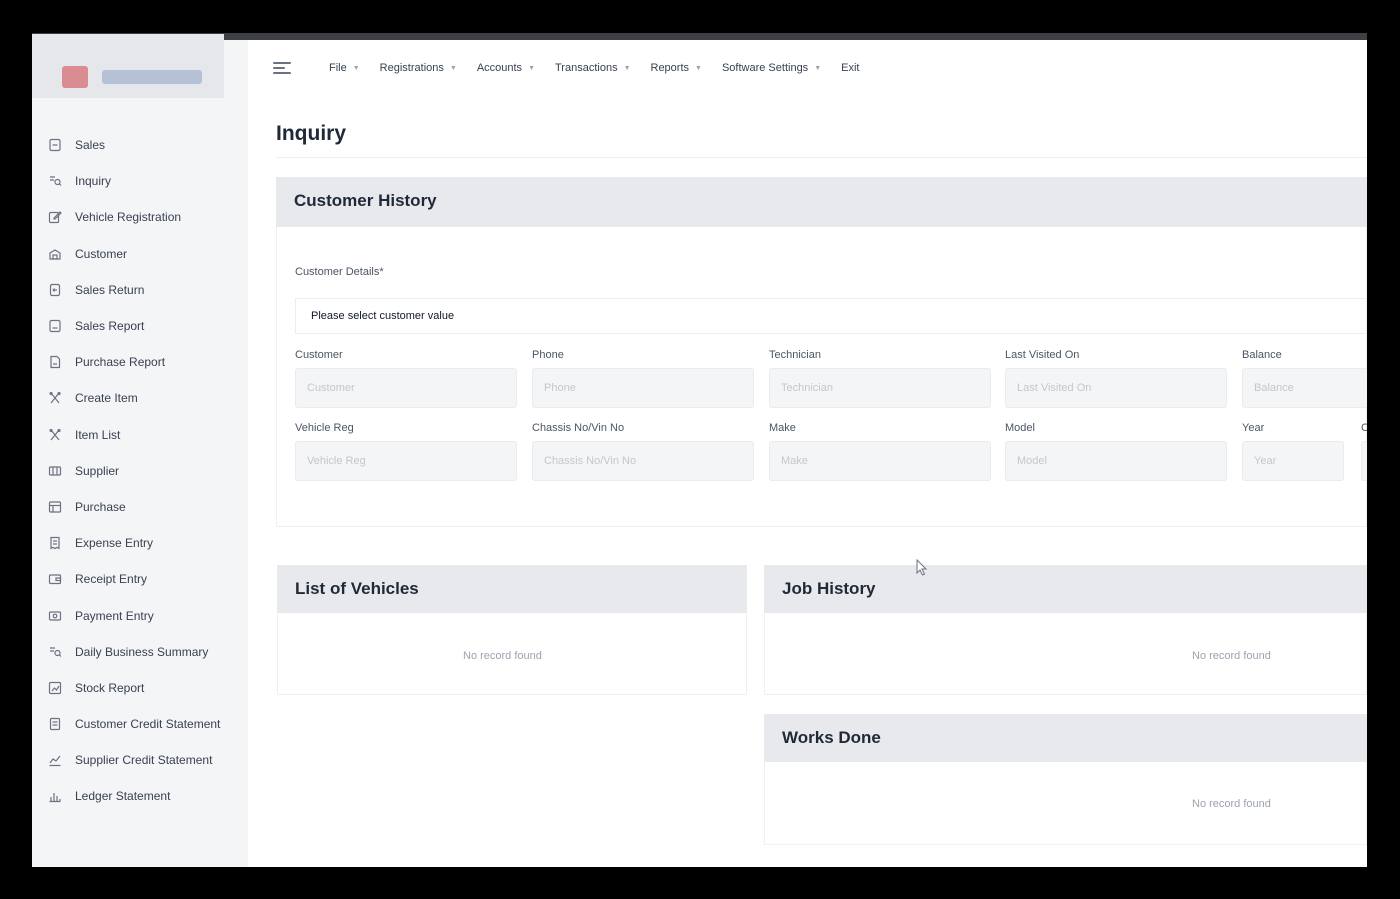  Describe the element at coordinates (140, 724) in the screenshot. I see `sidebar-item-customer-credit-statement: Customer Credit Statement` at that location.